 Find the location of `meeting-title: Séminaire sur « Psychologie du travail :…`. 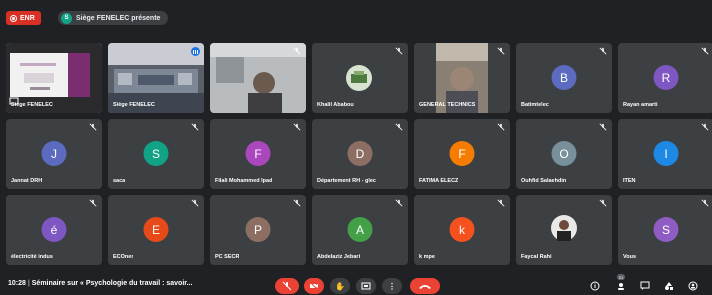

meeting-title: Séminaire sur « Psychologie du travail :… is located at coordinates (112, 283).